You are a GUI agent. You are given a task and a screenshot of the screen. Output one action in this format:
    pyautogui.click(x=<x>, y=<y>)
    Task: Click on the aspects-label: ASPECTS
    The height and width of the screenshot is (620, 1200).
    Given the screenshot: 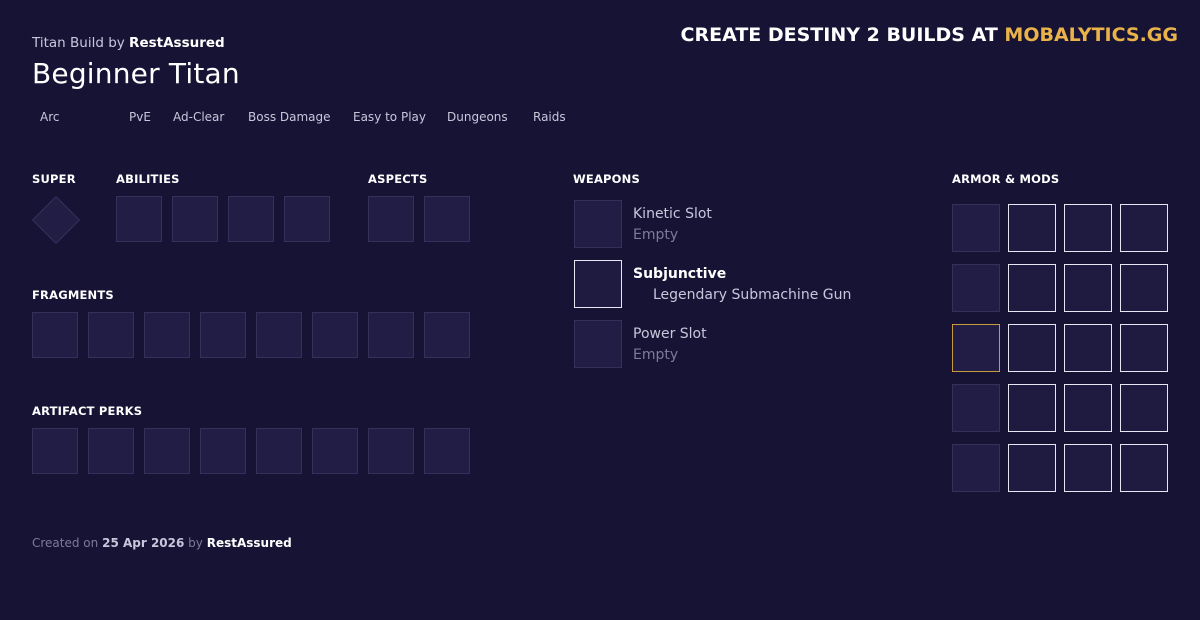 What is the action you would take?
    pyautogui.click(x=398, y=179)
    